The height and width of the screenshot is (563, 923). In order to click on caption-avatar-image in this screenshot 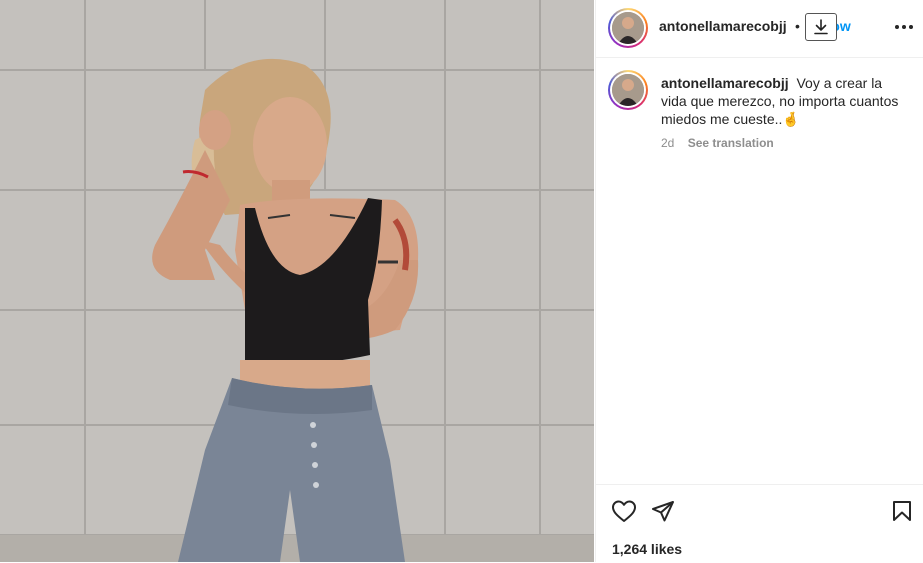, I will do `click(628, 90)`.